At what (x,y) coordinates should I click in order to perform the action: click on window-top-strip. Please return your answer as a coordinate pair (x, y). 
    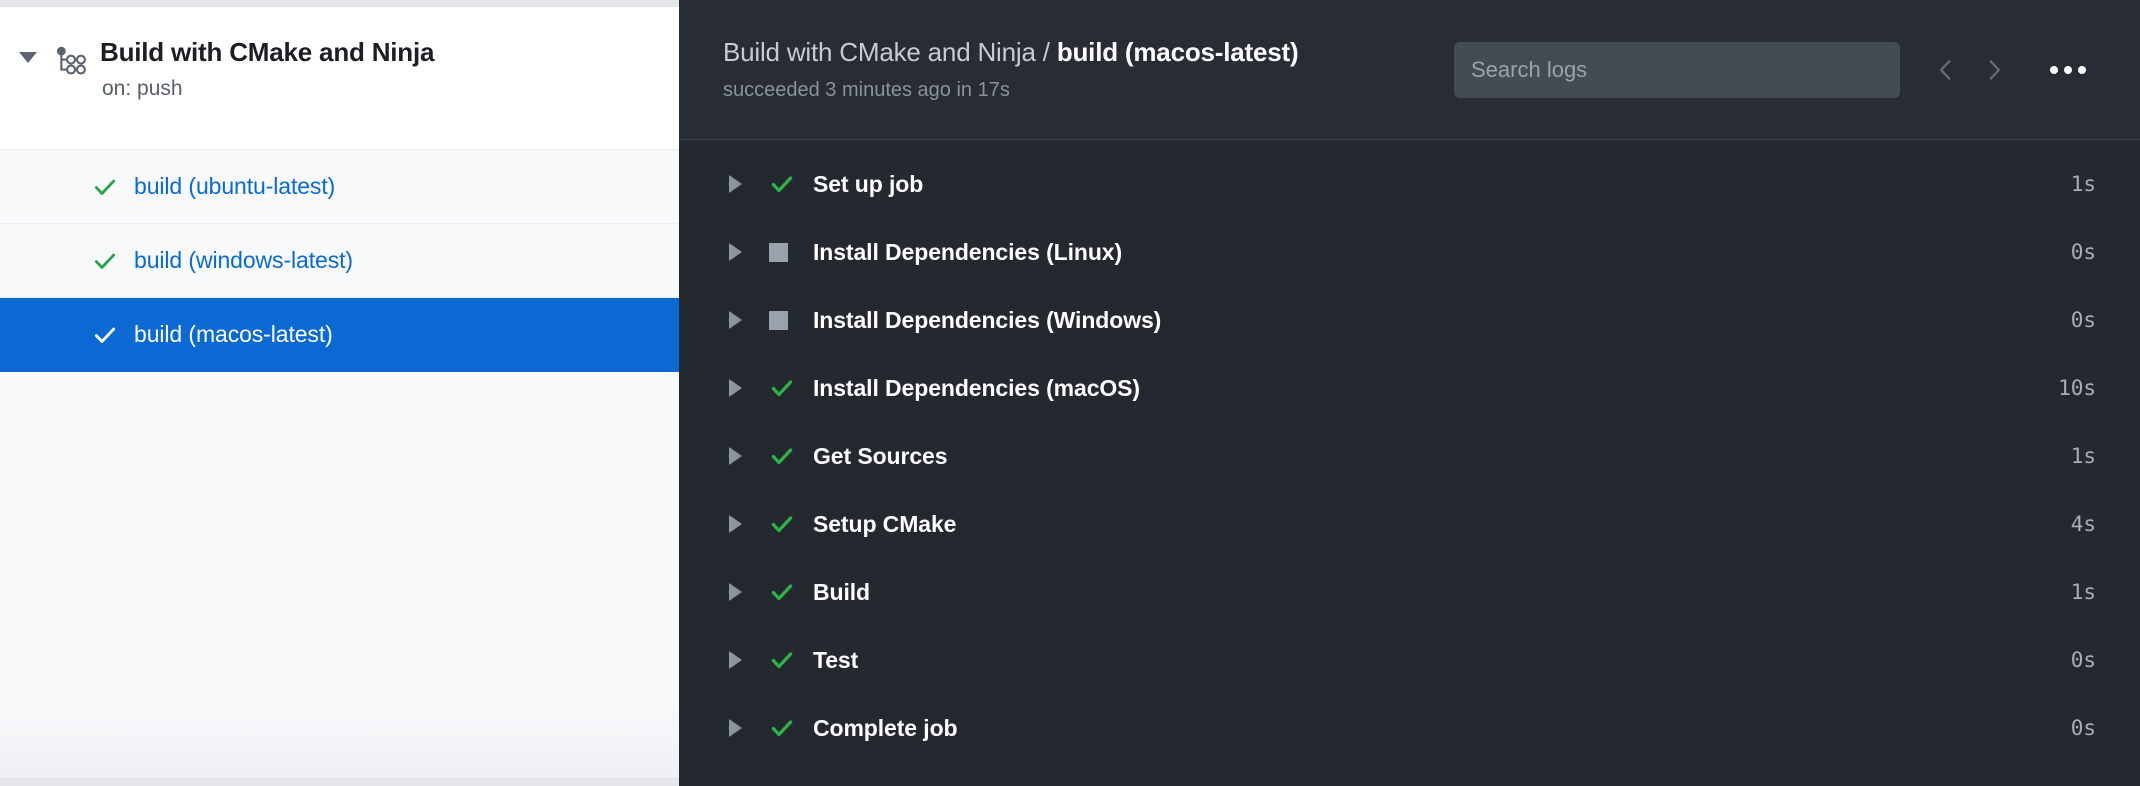
    Looking at the image, I should click on (339, 3).